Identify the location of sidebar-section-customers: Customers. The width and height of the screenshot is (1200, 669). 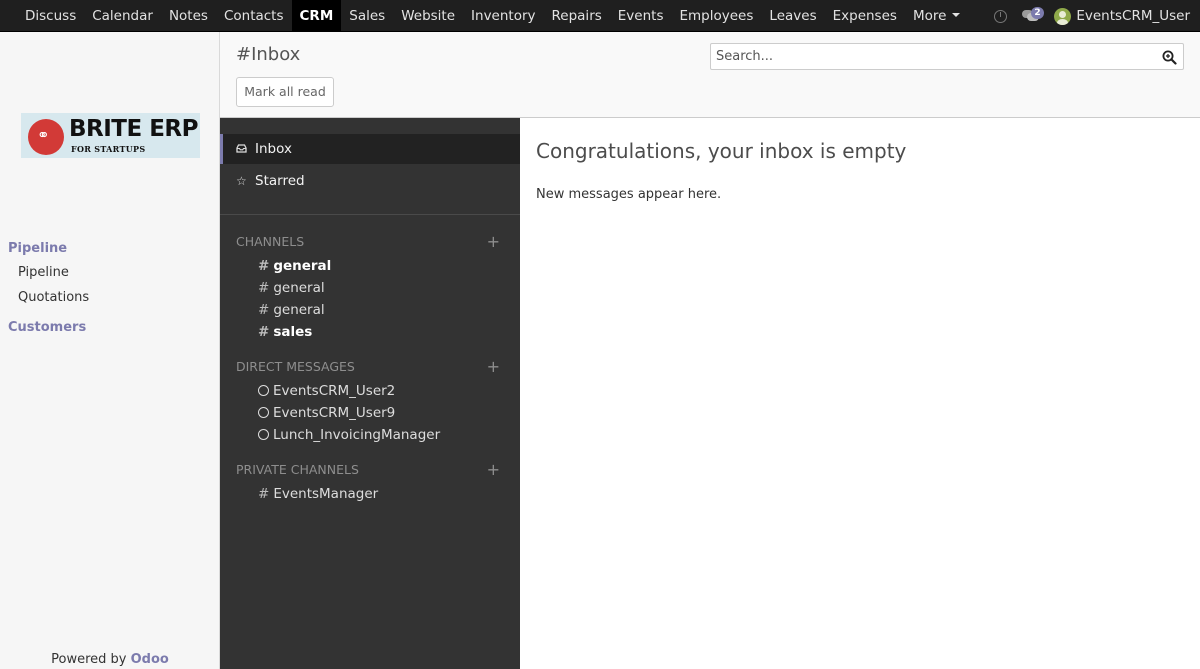
(47, 327).